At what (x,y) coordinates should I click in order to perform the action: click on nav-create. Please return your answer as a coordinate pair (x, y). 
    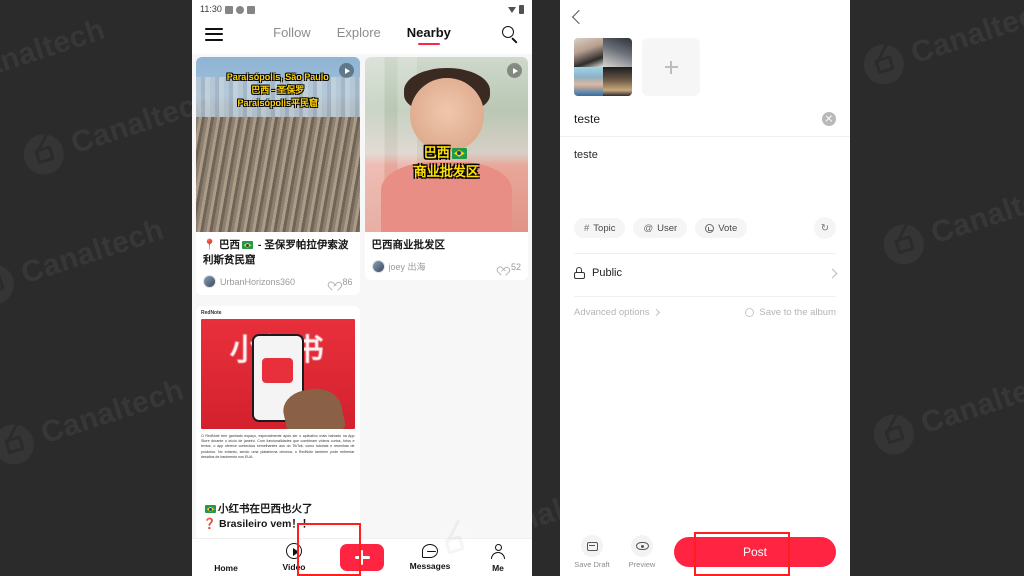
    Looking at the image, I should click on (362, 557).